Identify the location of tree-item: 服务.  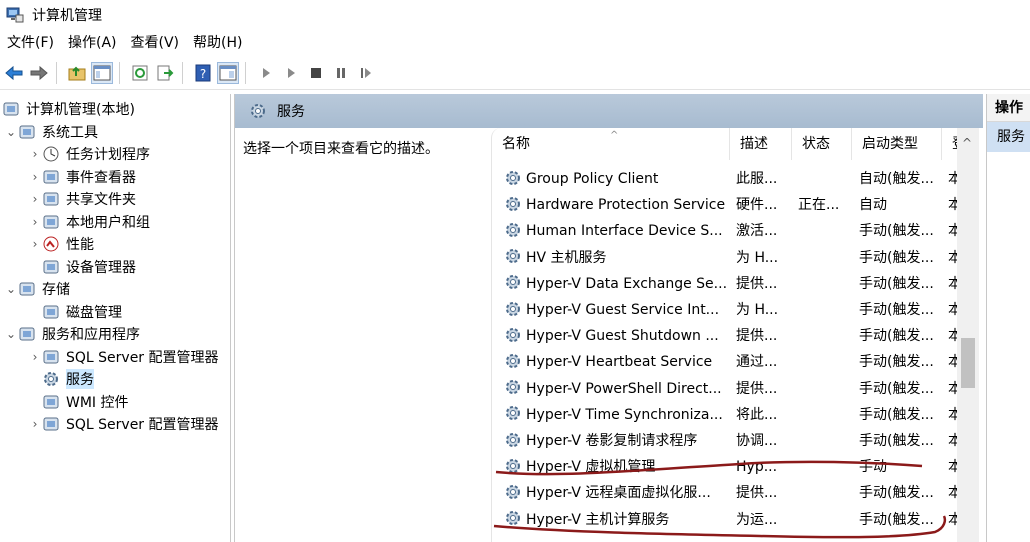
(61, 379).